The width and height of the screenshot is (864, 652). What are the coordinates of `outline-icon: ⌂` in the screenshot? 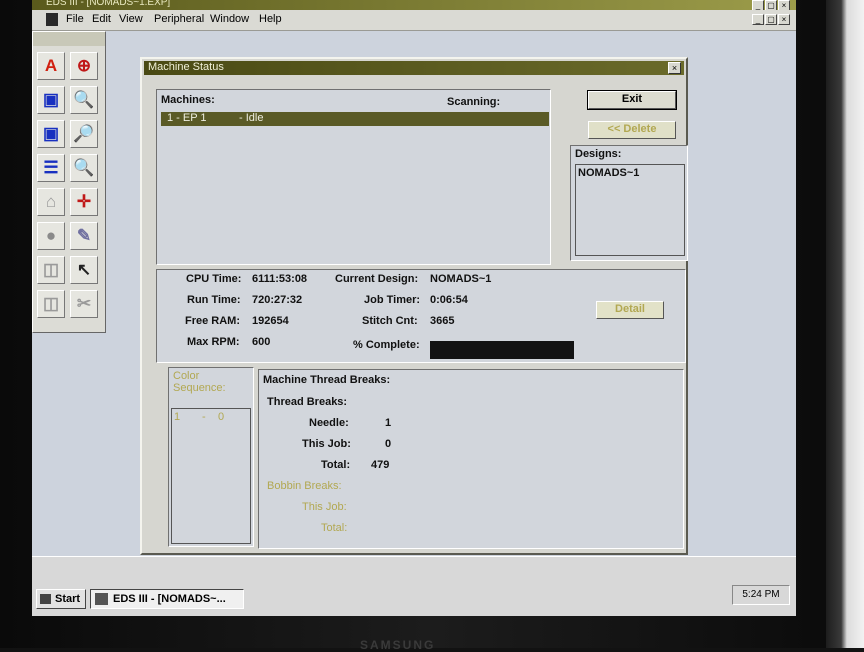 It's located at (51, 202).